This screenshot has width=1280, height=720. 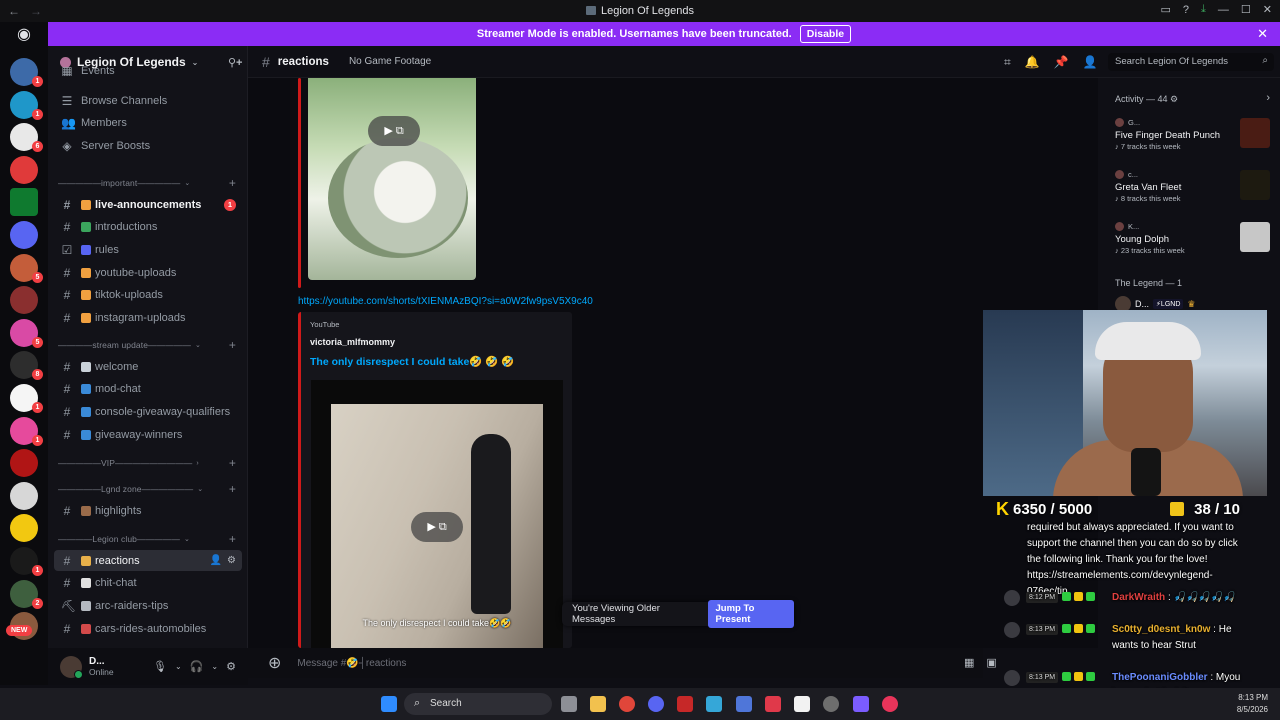 I want to click on back-arrow-icon: ←, so click(x=14, y=11).